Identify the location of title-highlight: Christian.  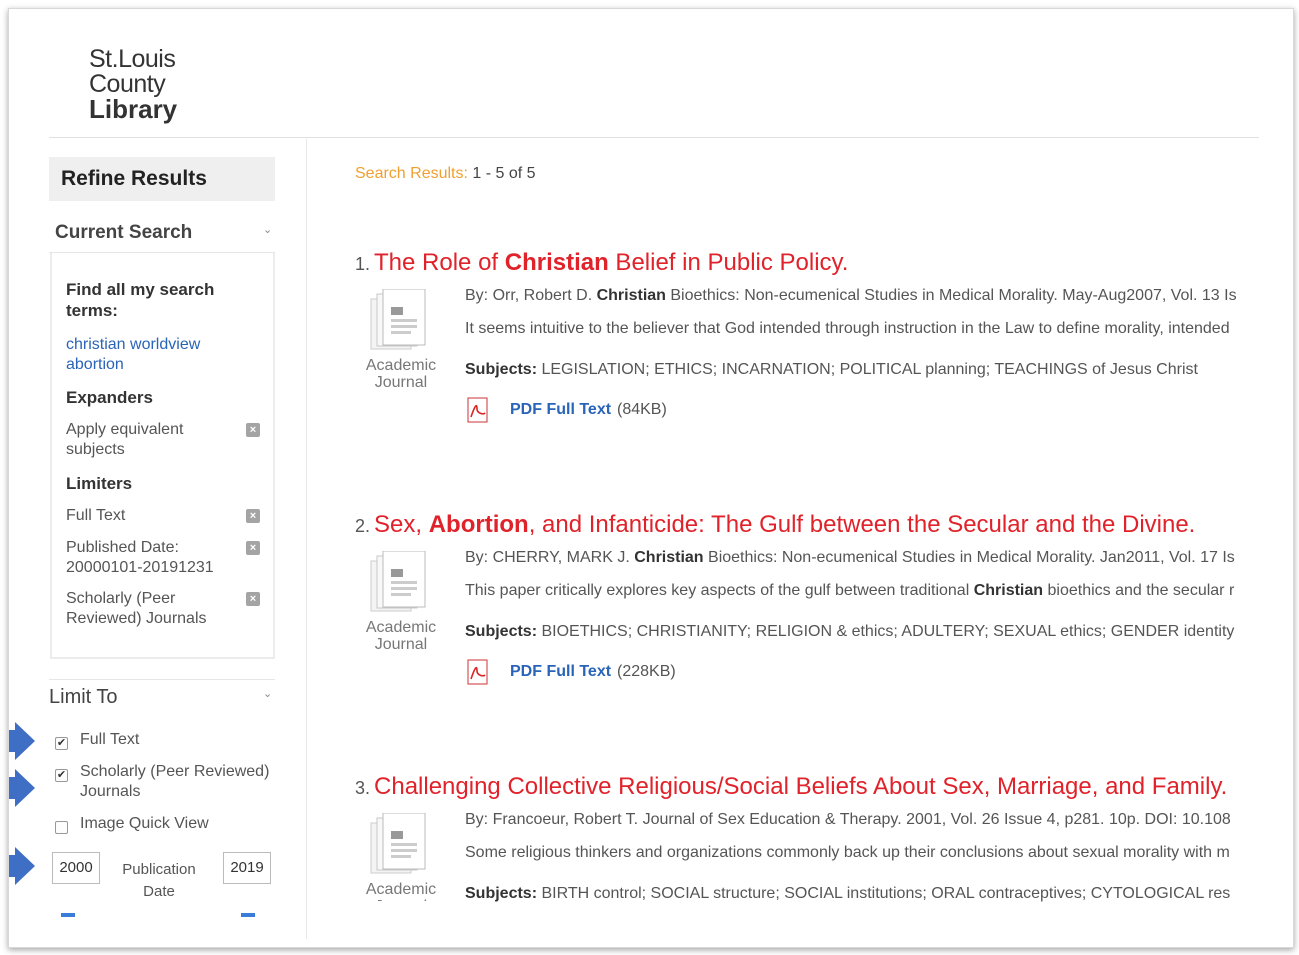
(556, 262).